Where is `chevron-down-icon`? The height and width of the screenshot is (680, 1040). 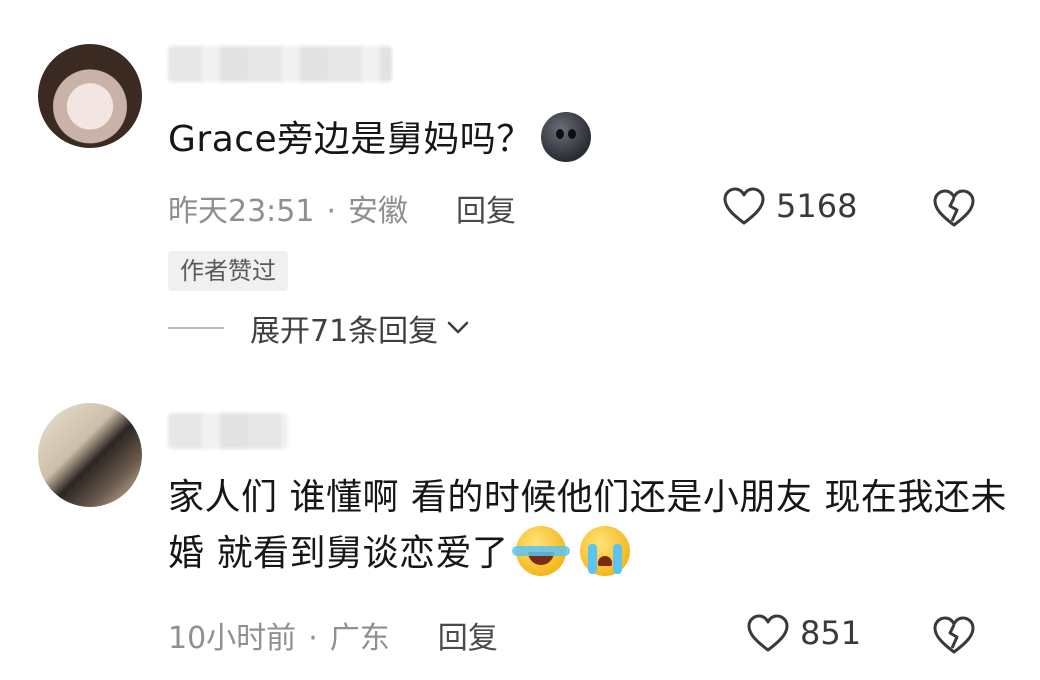 chevron-down-icon is located at coordinates (458, 327).